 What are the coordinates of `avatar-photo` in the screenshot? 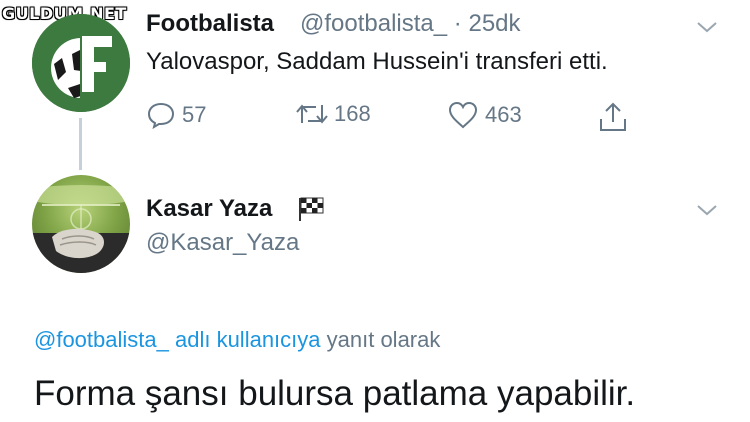 It's located at (81, 229).